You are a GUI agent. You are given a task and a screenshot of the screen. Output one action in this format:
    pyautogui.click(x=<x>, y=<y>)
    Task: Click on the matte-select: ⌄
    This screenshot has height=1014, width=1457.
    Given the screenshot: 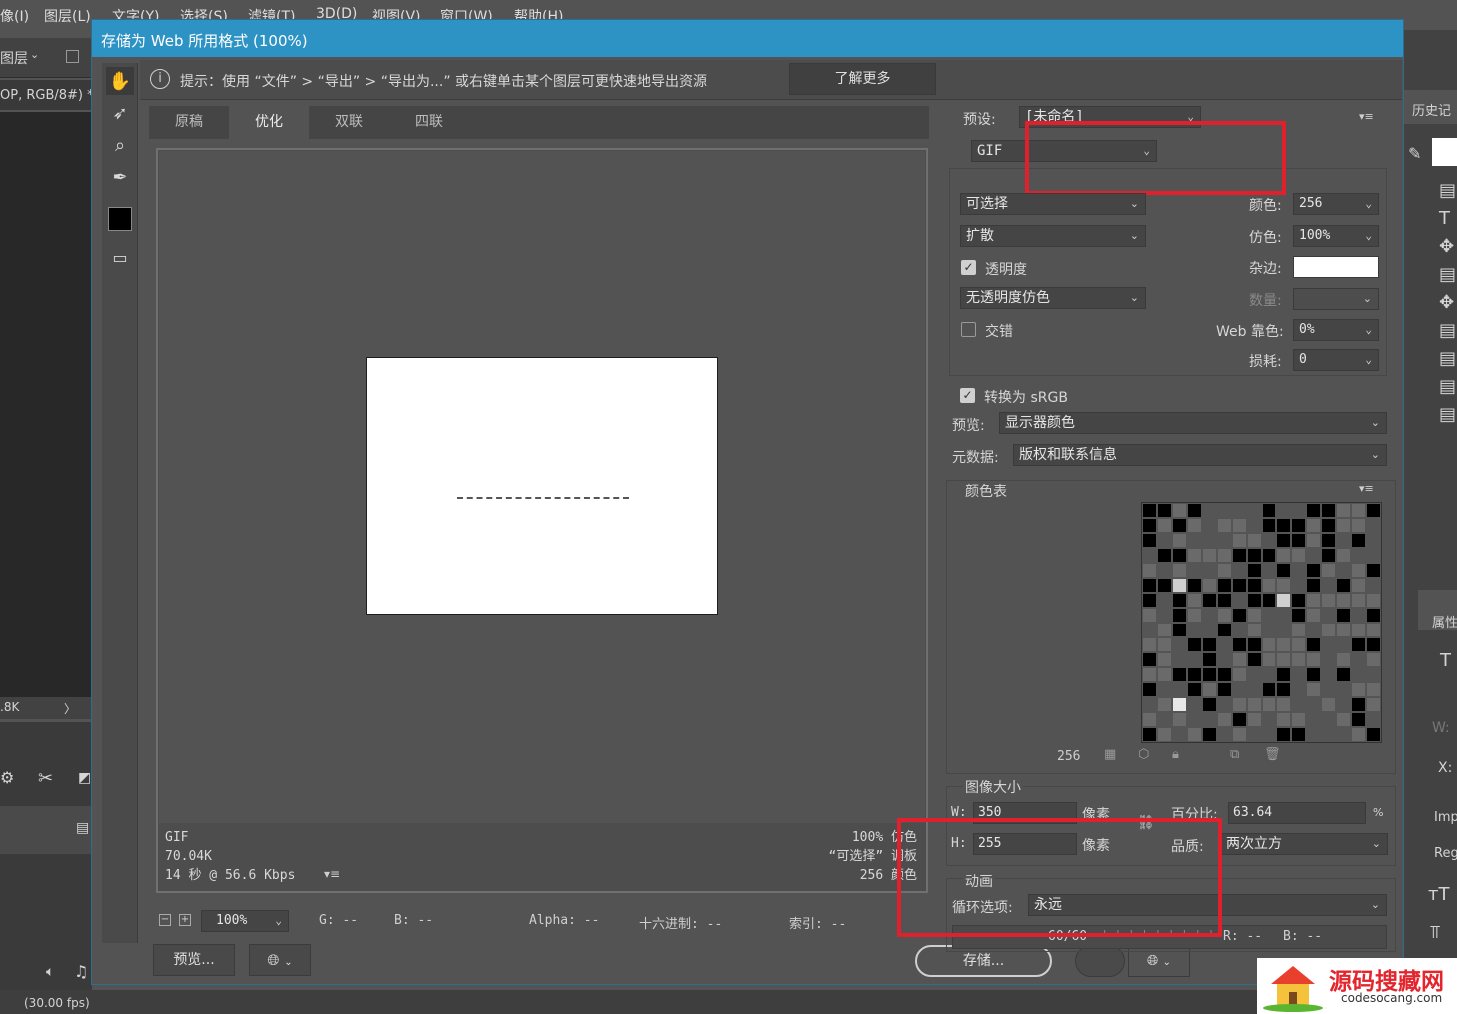 What is the action you would take?
    pyautogui.click(x=1336, y=267)
    